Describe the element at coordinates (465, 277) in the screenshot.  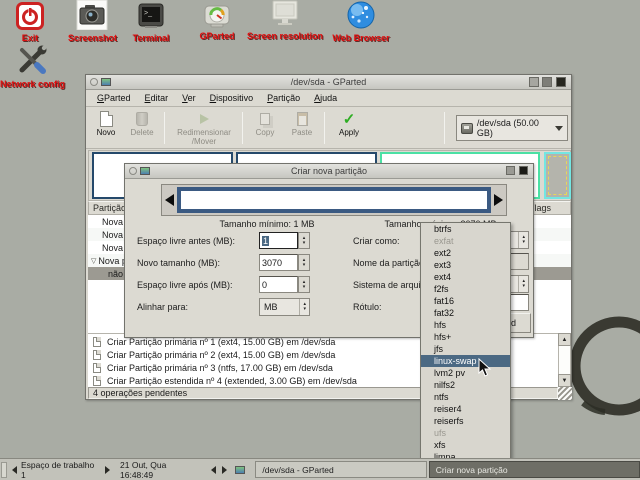
I see `fs-option-ext4: ext4` at that location.